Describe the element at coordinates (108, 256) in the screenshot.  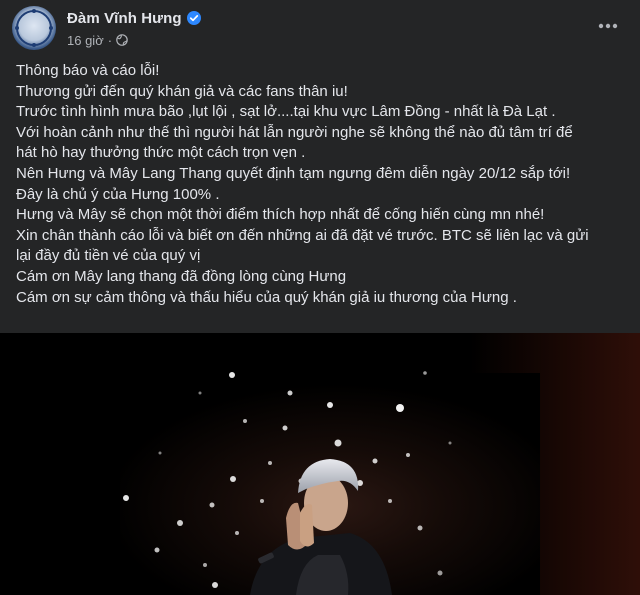
I see `post-text-line: lại đầy đủ tiền vé của quý vị` at that location.